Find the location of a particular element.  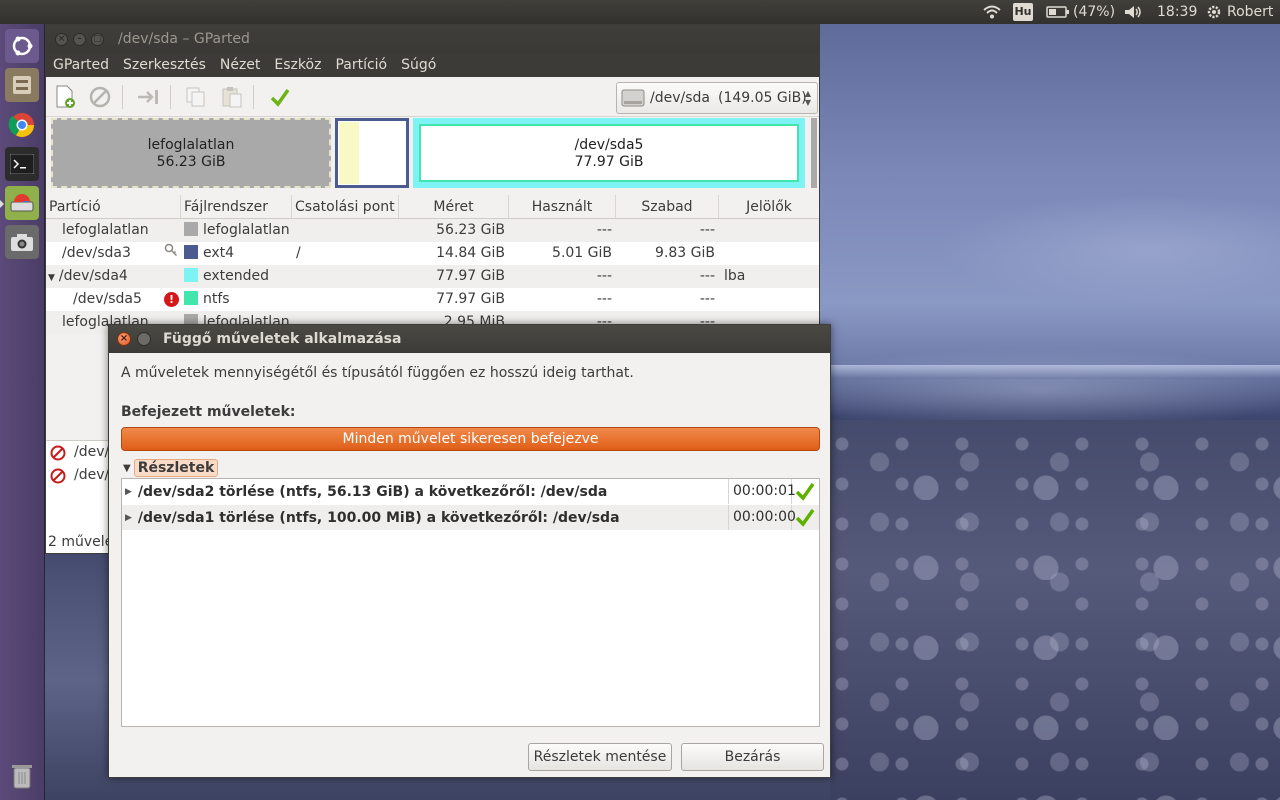

new-partition-button is located at coordinates (65, 97).